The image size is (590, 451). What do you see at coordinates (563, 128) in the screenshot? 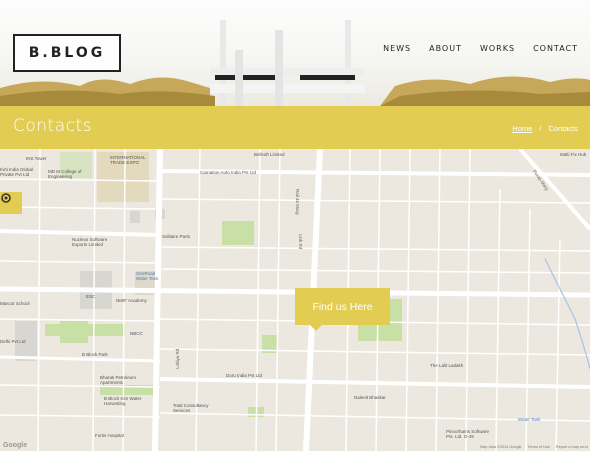
I see `breadcrumb-current: Contacts` at bounding box center [563, 128].